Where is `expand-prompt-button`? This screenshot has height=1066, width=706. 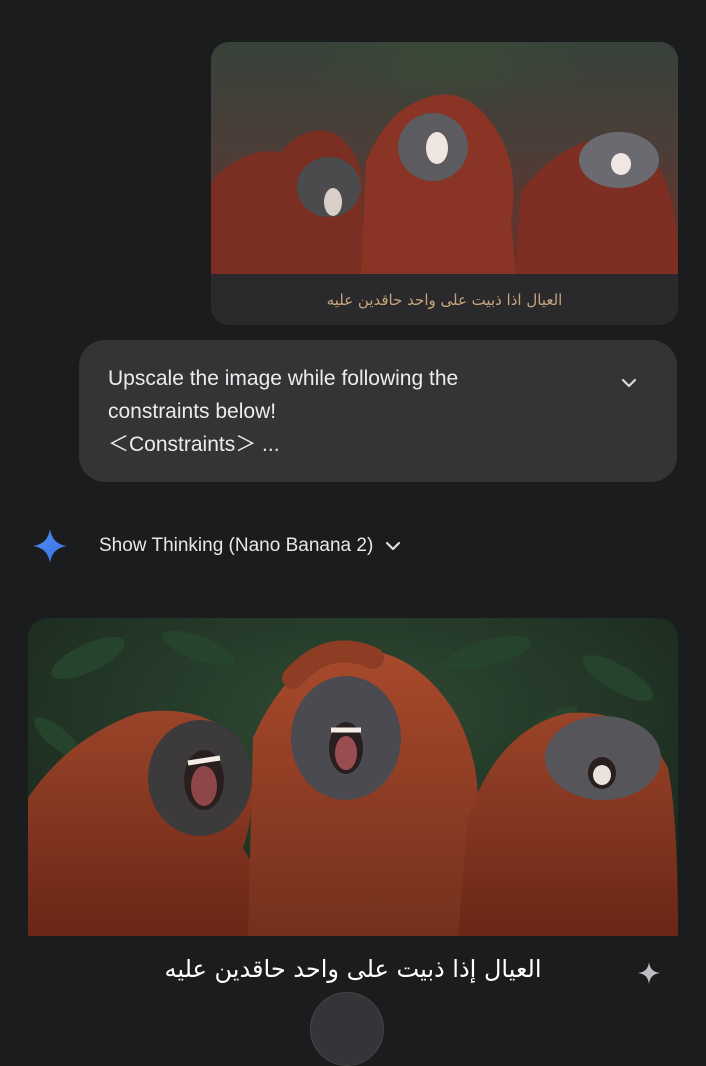 expand-prompt-button is located at coordinates (629, 383).